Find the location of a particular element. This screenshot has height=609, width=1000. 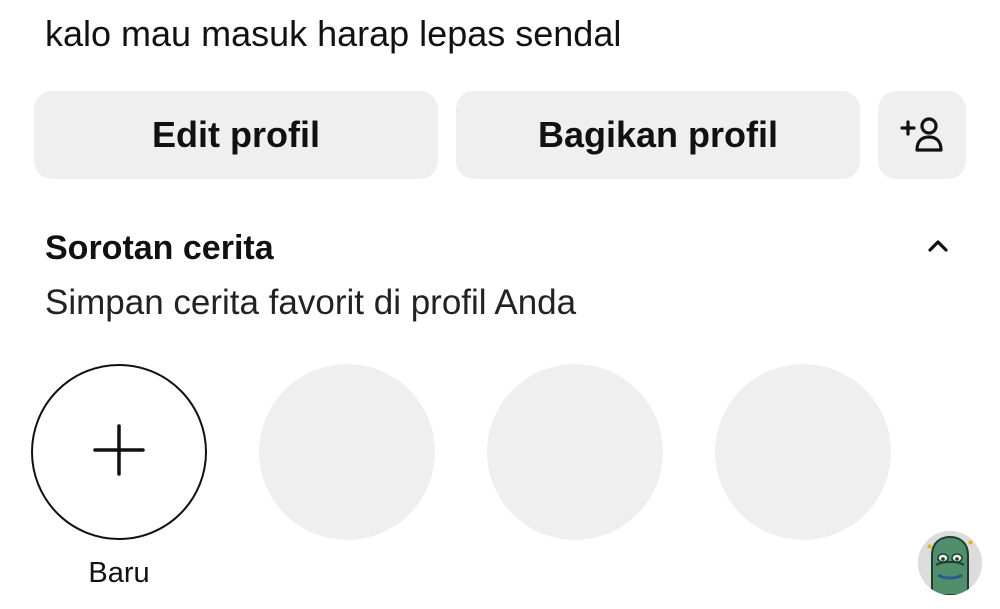

add-person-icon is located at coordinates (922, 135).